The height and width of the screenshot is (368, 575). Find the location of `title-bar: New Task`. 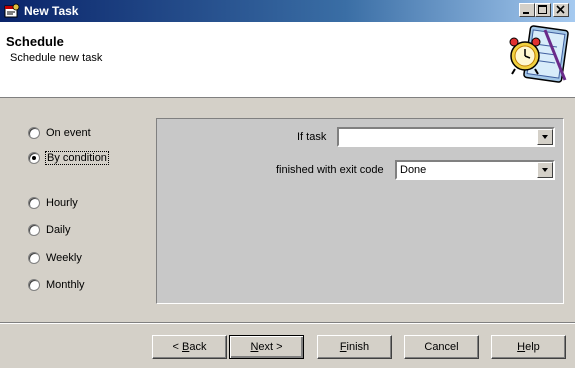

title-bar: New Task is located at coordinates (287, 11).